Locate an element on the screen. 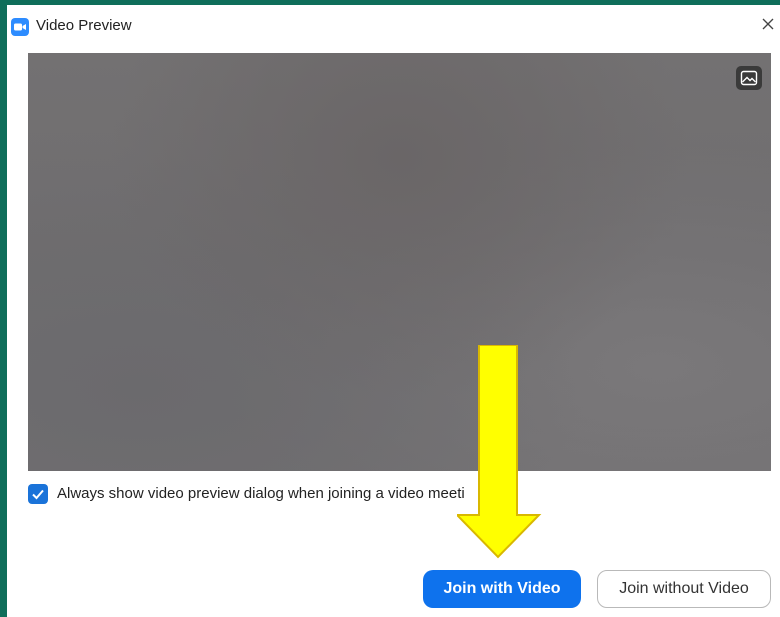 This screenshot has height=617, width=780. checkmark-icon is located at coordinates (38, 494).